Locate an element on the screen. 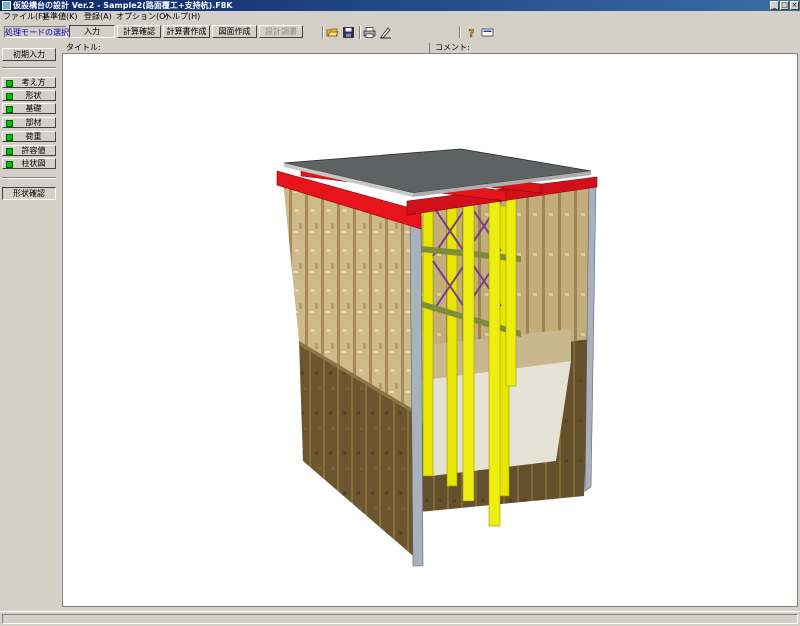 The width and height of the screenshot is (800, 626). shape-check-button: 形状確認 is located at coordinates (29, 193).